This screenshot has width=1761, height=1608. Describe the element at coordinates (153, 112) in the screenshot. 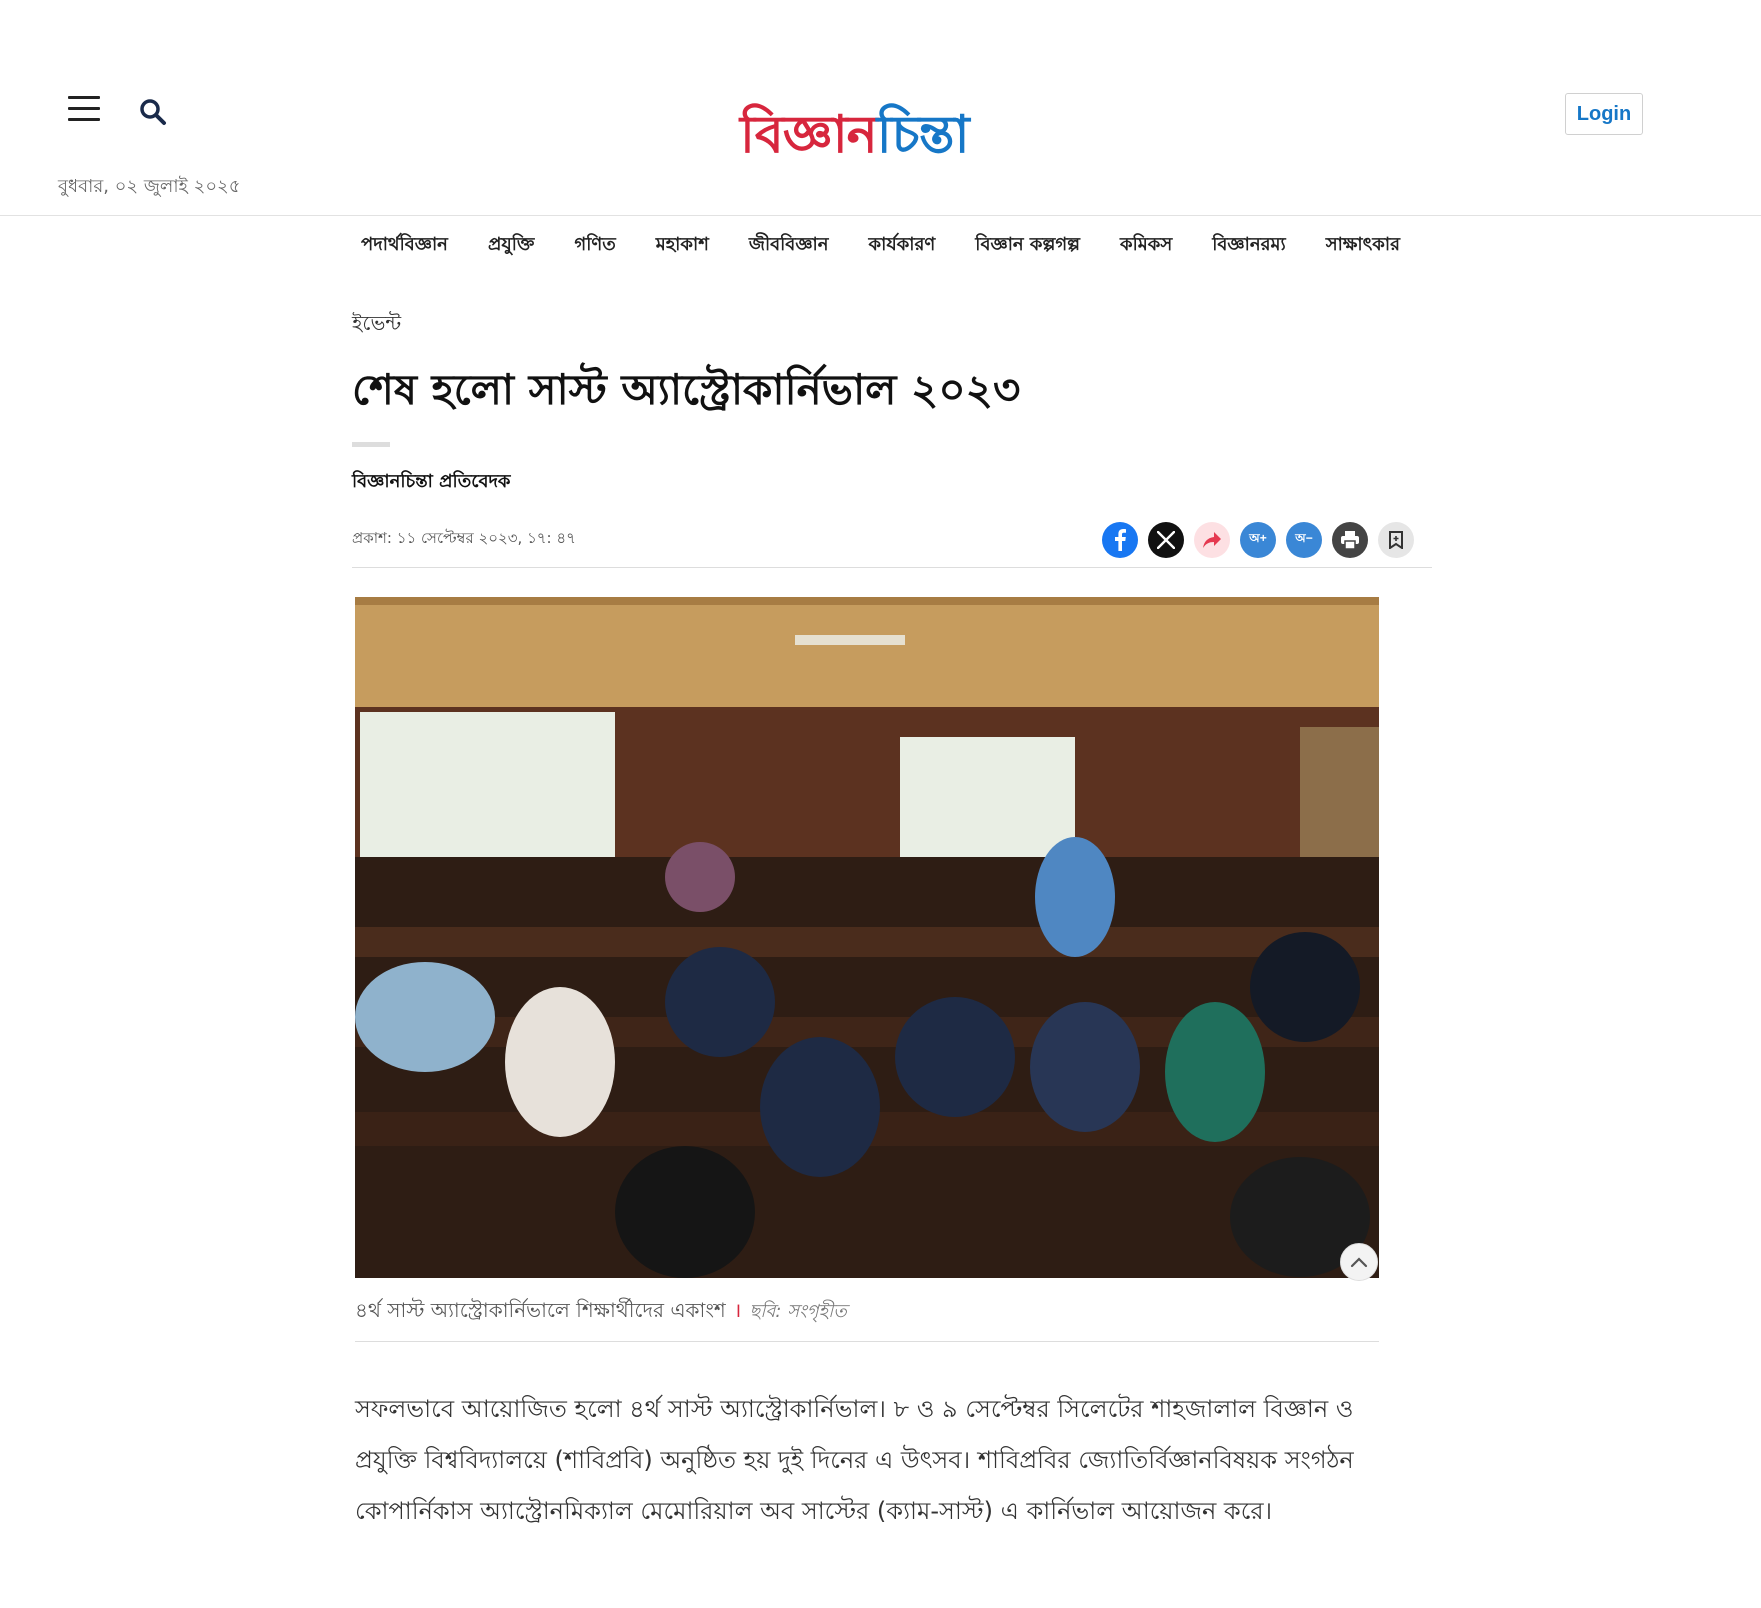

I see `search-icon` at that location.